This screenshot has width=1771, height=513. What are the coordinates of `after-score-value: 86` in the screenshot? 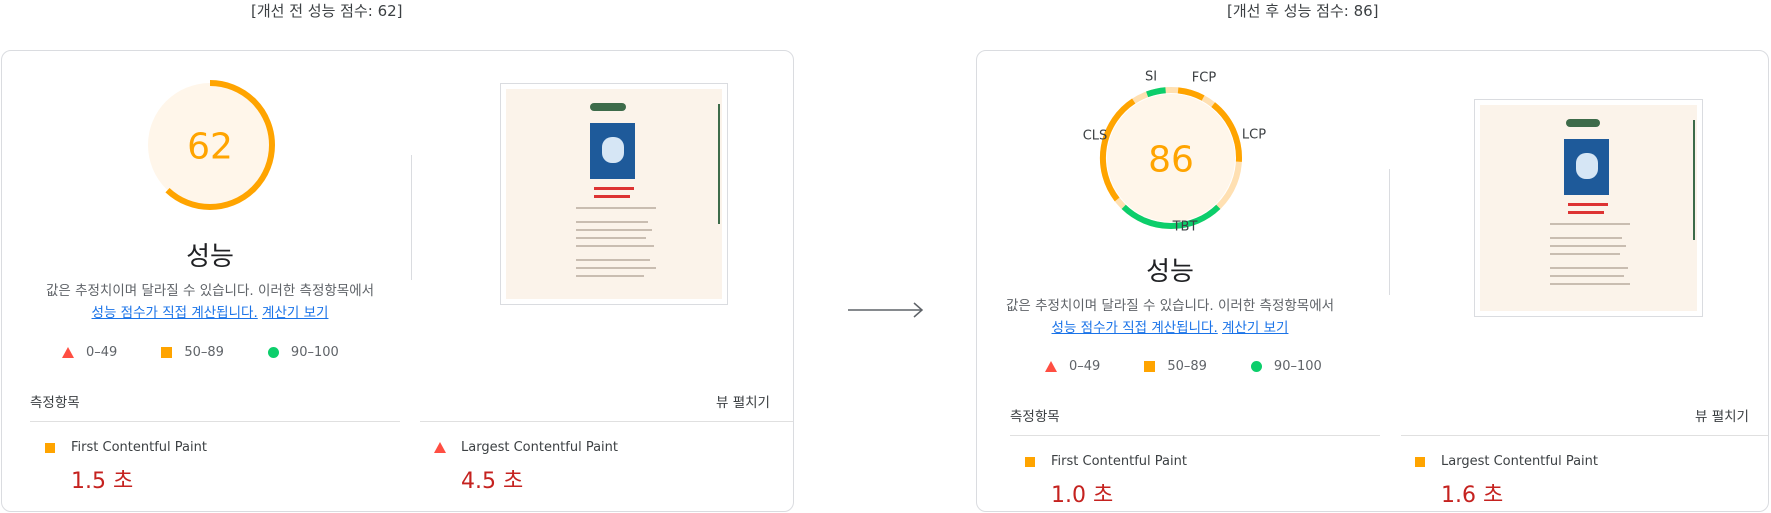 It's located at (1171, 160).